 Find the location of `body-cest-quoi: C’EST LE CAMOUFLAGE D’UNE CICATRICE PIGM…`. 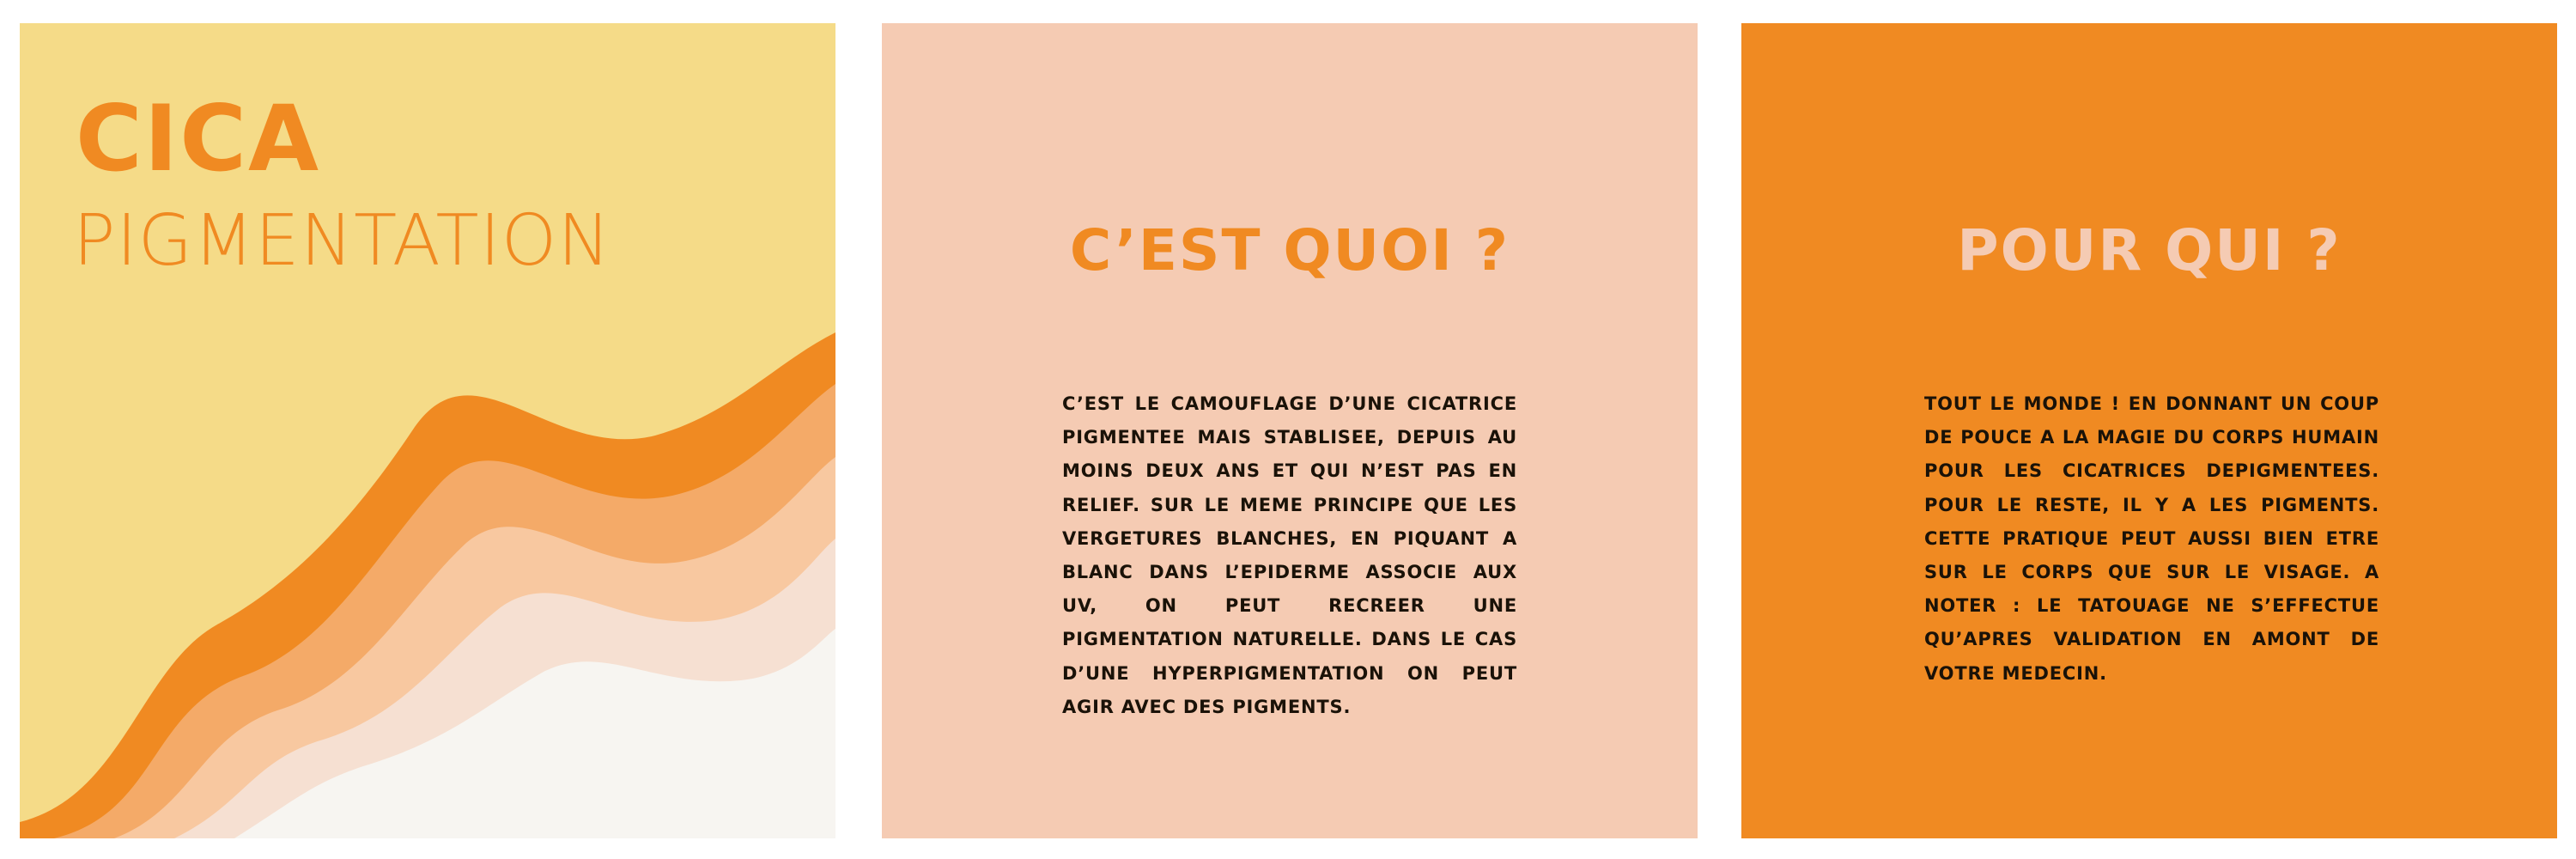

body-cest-quoi: C’EST LE CAMOUFLAGE D’UNE CICATRICE PIGM… is located at coordinates (1290, 555).